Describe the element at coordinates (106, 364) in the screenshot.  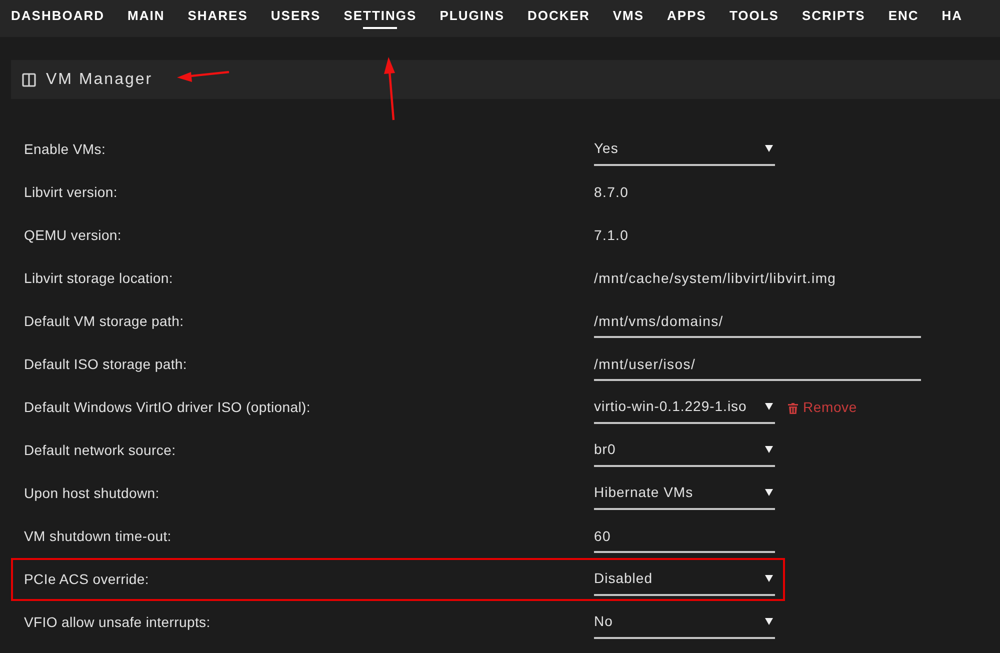
I see `setting-label: Default ISO storage path:` at that location.